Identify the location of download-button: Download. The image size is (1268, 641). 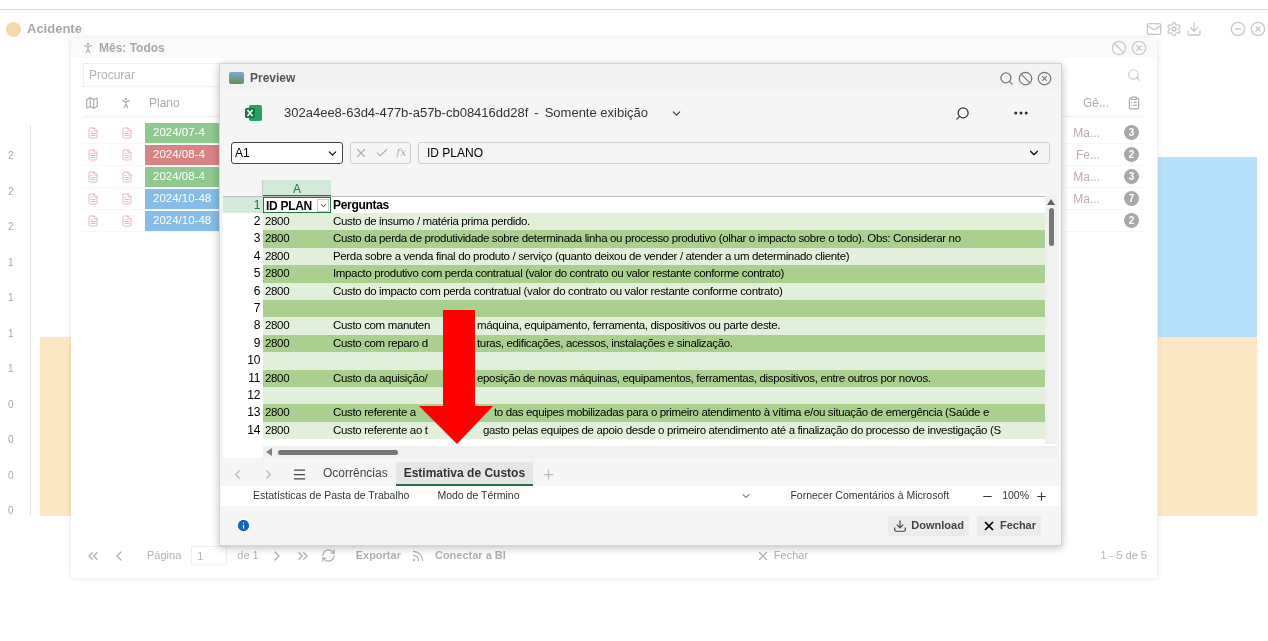
(928, 525).